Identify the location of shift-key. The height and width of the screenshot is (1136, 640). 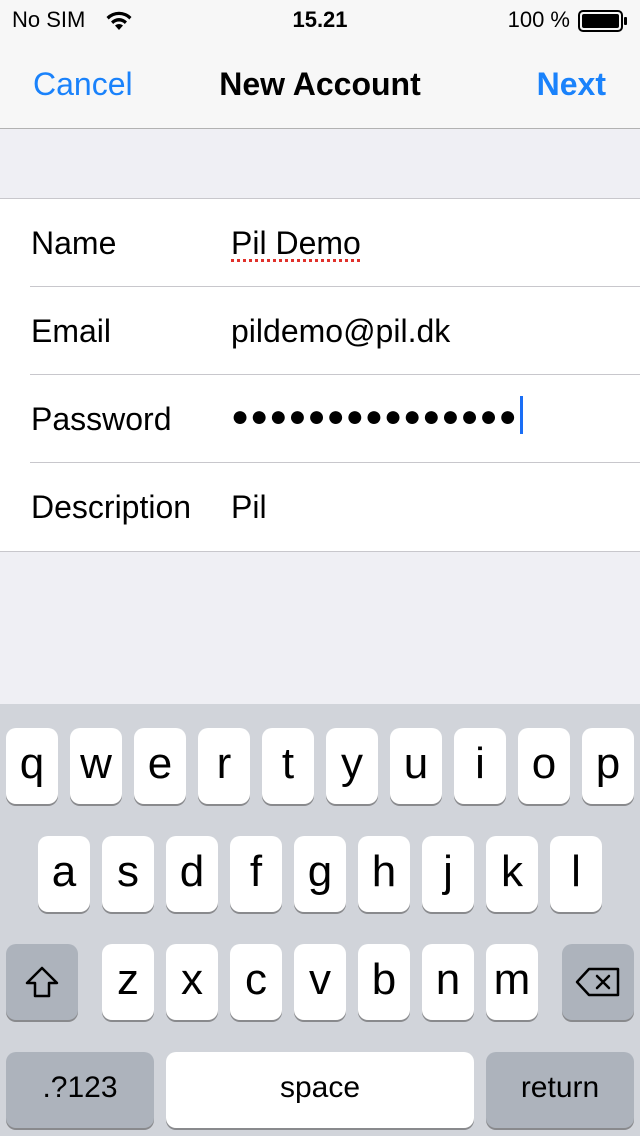
(42, 982).